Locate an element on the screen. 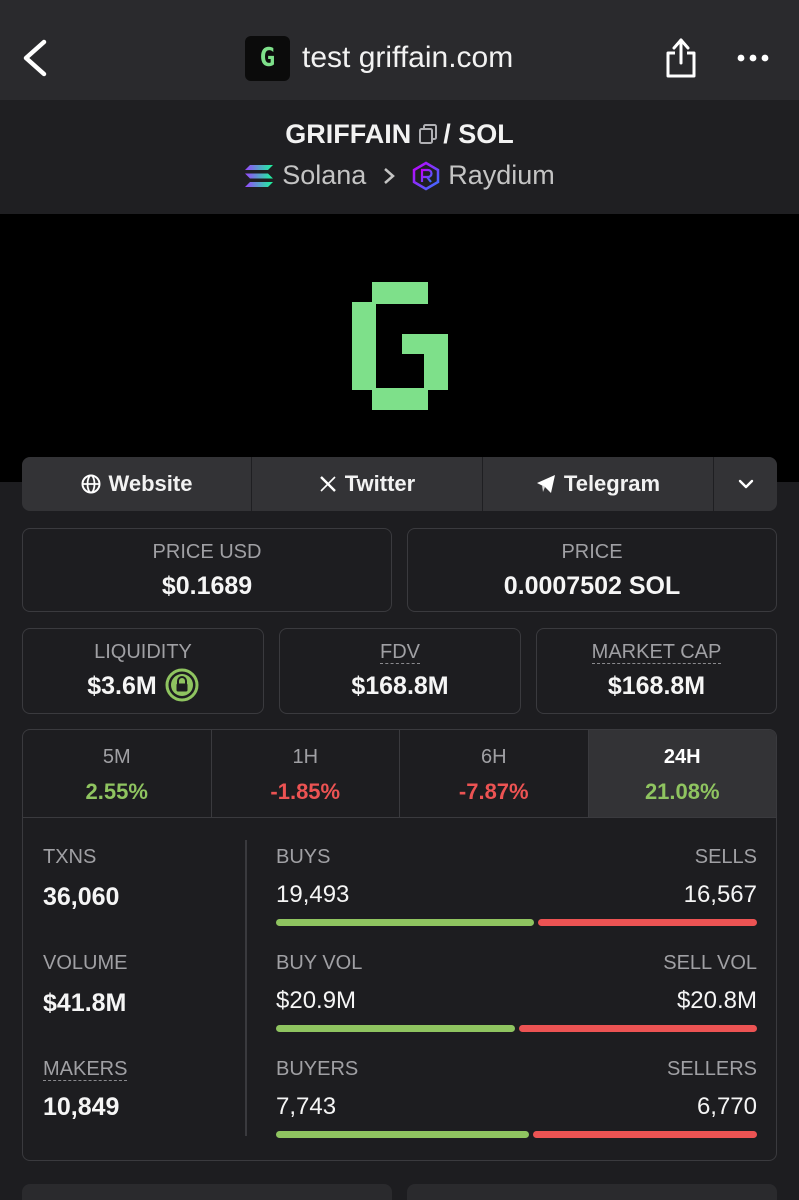  browser-top-bar: G test griffain.com is located at coordinates (399, 50).